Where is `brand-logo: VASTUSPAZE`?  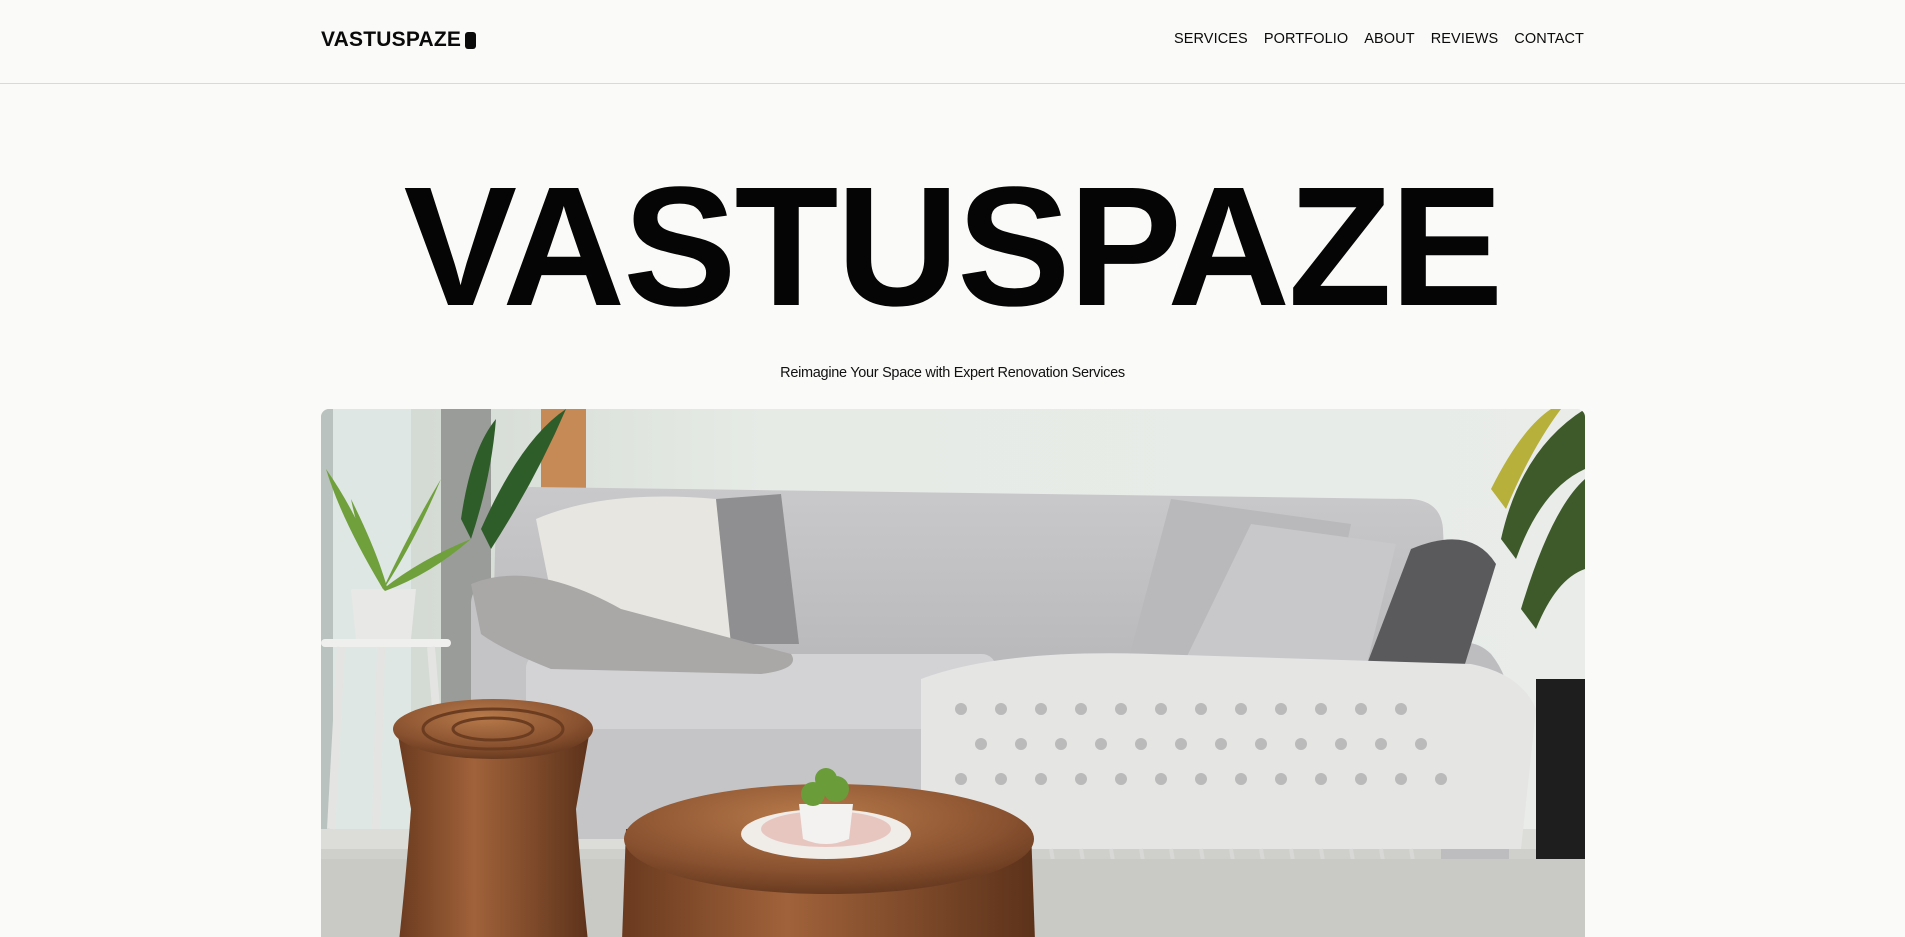
brand-logo: VASTUSPAZE is located at coordinates (399, 40).